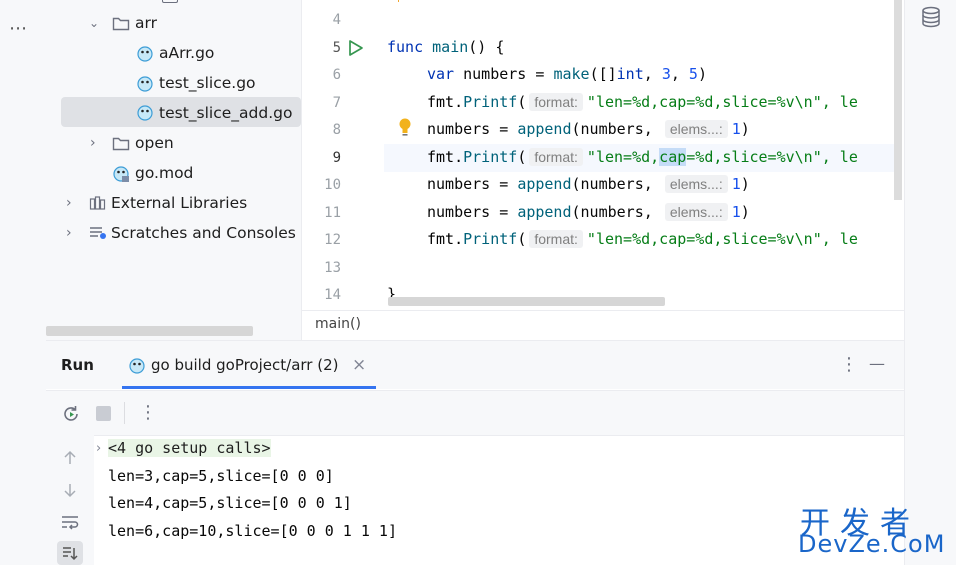 Image resolution: width=956 pixels, height=566 pixels. Describe the element at coordinates (70, 458) in the screenshot. I see `arrow-up-icon` at that location.